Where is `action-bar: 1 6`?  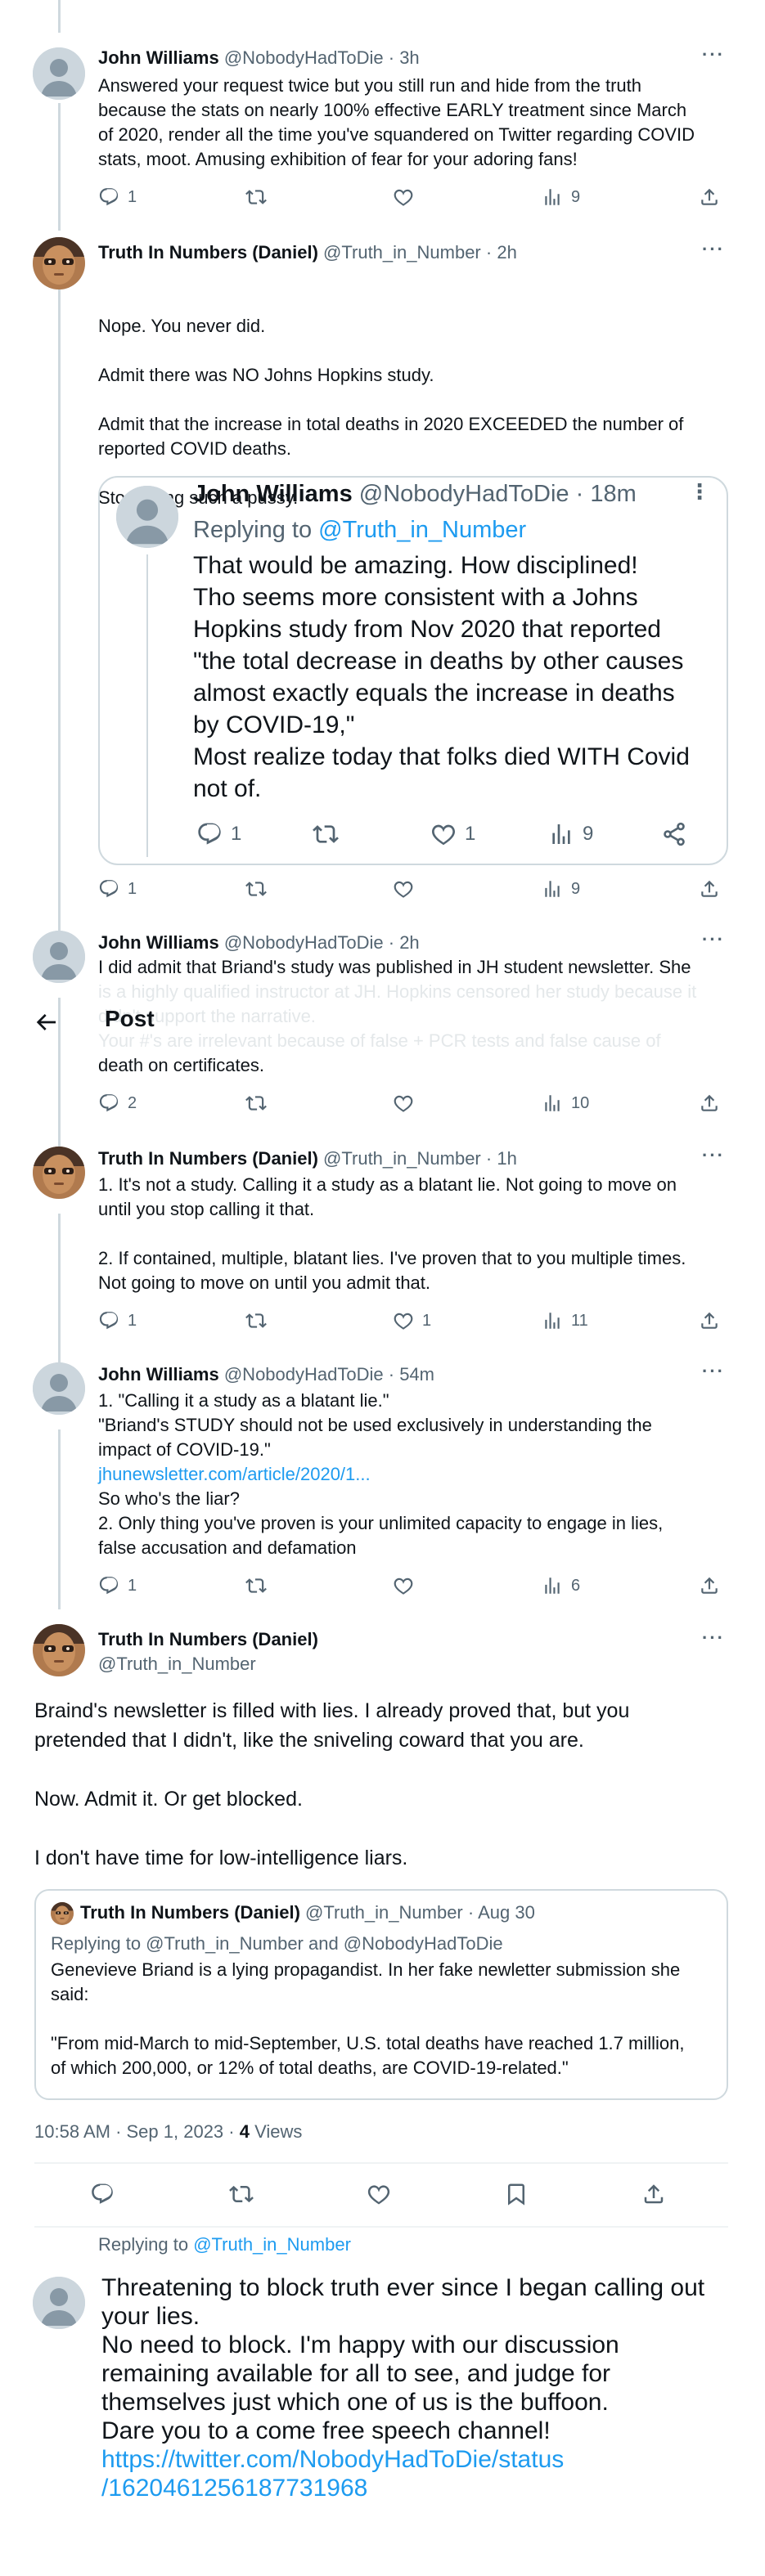
action-bar: 1 6 is located at coordinates (417, 1588).